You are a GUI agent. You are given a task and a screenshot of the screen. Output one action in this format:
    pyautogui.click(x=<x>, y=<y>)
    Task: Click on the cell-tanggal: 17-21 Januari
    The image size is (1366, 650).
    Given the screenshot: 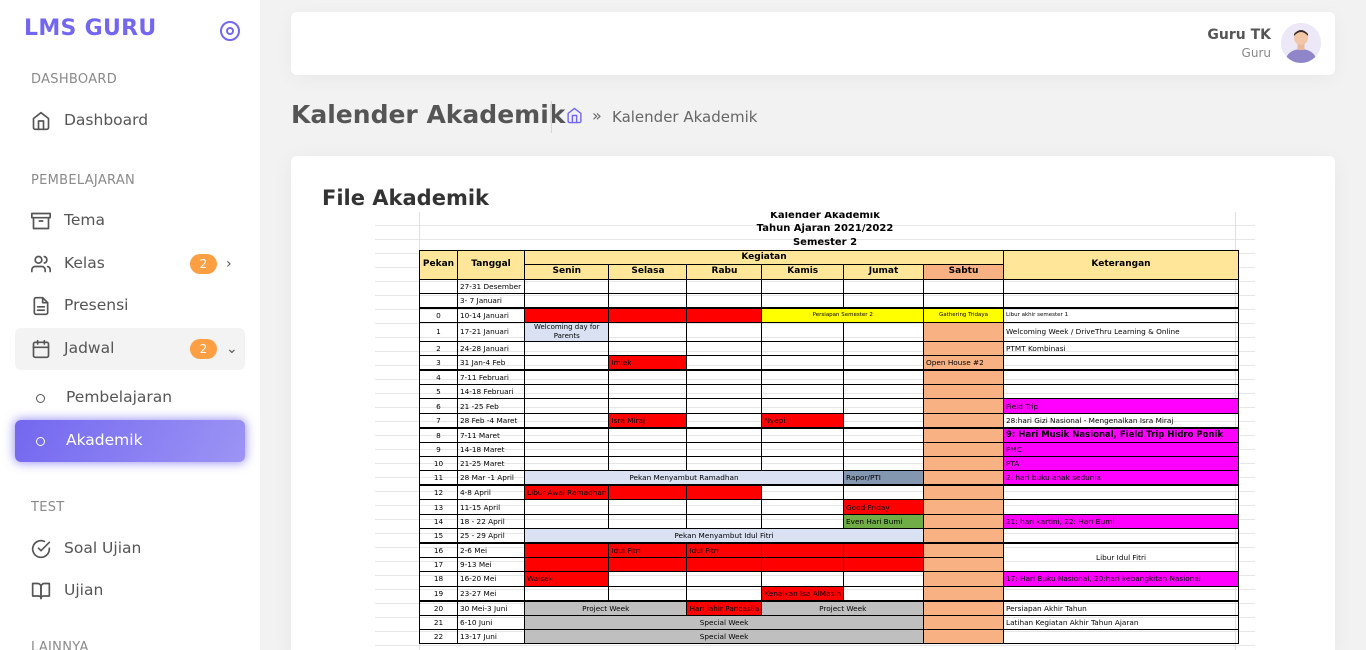 What is the action you would take?
    pyautogui.click(x=491, y=331)
    